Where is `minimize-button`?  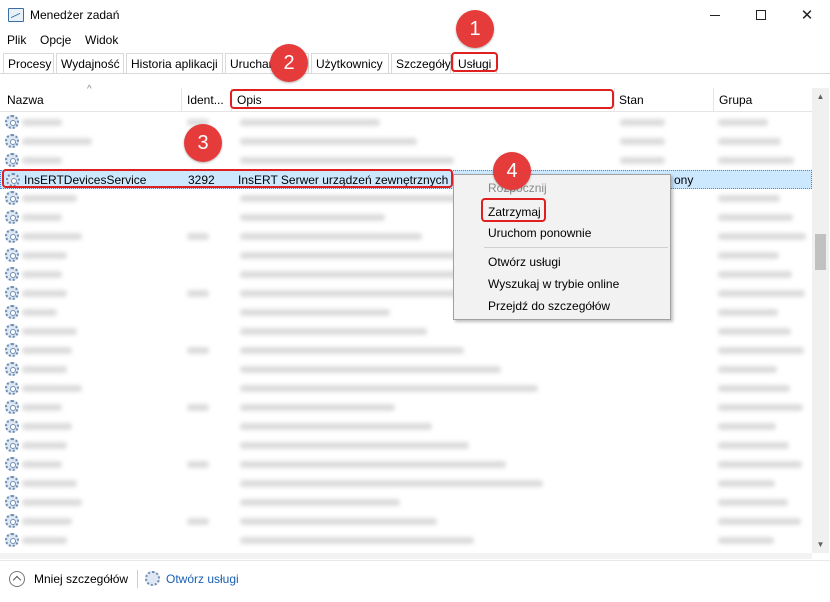
minimize-button is located at coordinates (715, 15).